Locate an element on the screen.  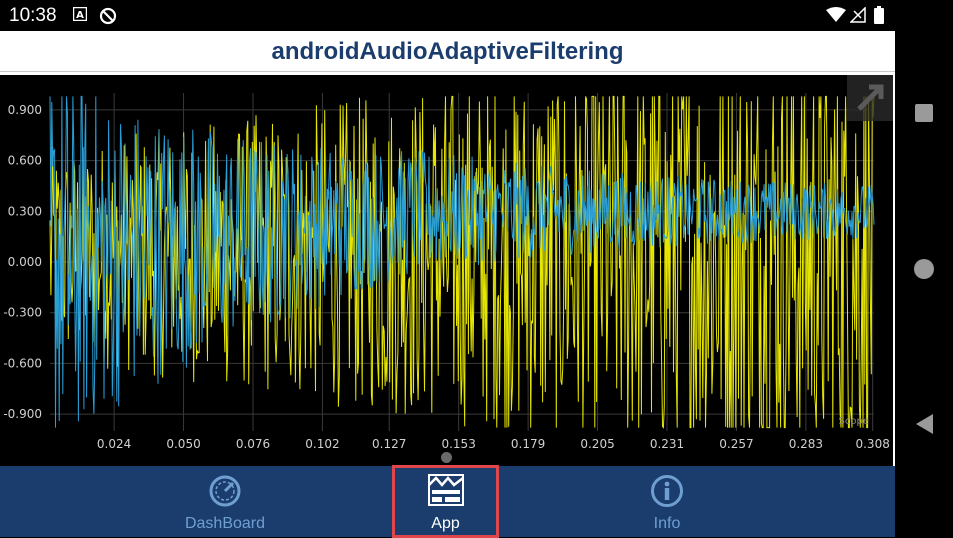
y-tick-label: 0.000 is located at coordinates (25, 262).